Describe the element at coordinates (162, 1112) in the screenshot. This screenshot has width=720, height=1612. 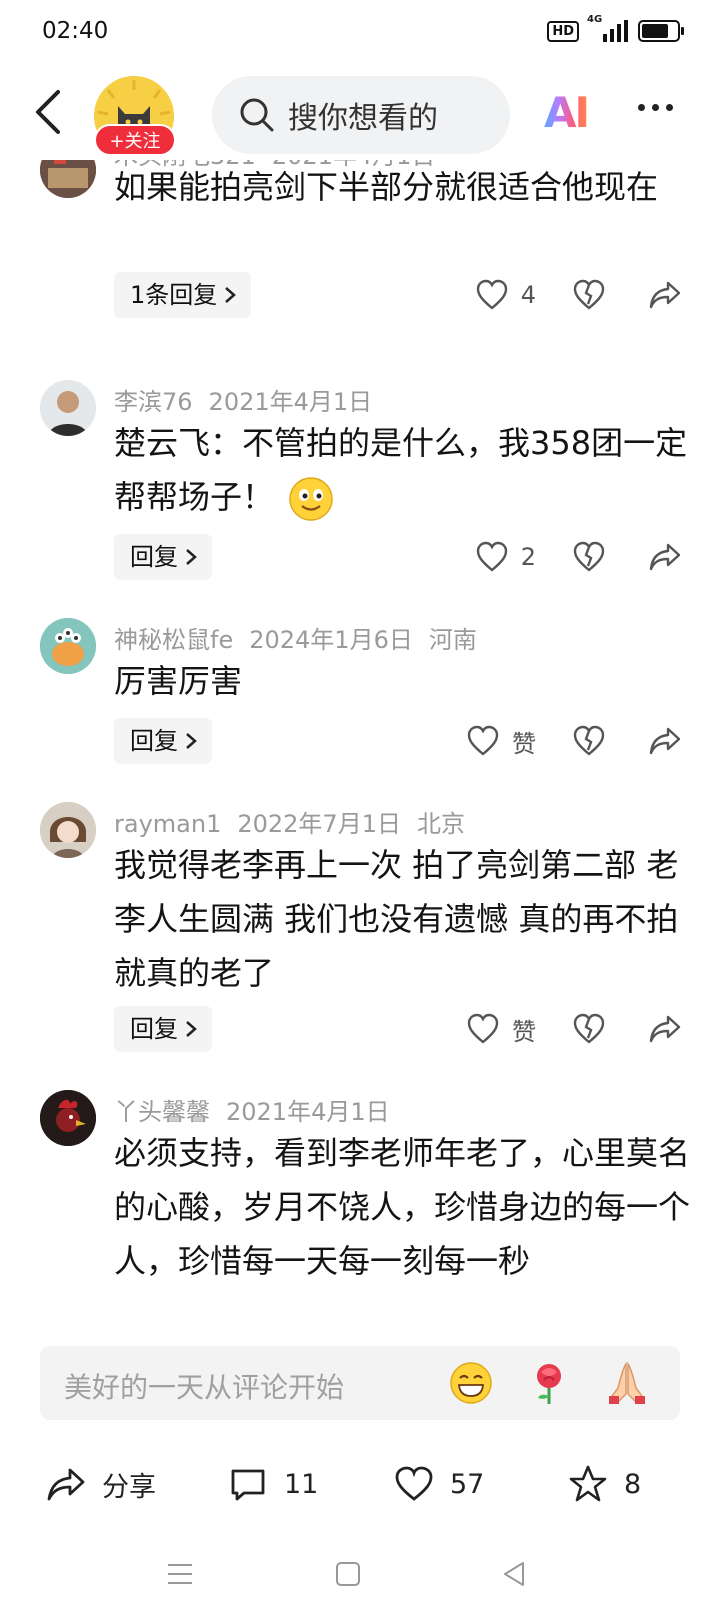
I see `comment-username: 丫头馨馨` at that location.